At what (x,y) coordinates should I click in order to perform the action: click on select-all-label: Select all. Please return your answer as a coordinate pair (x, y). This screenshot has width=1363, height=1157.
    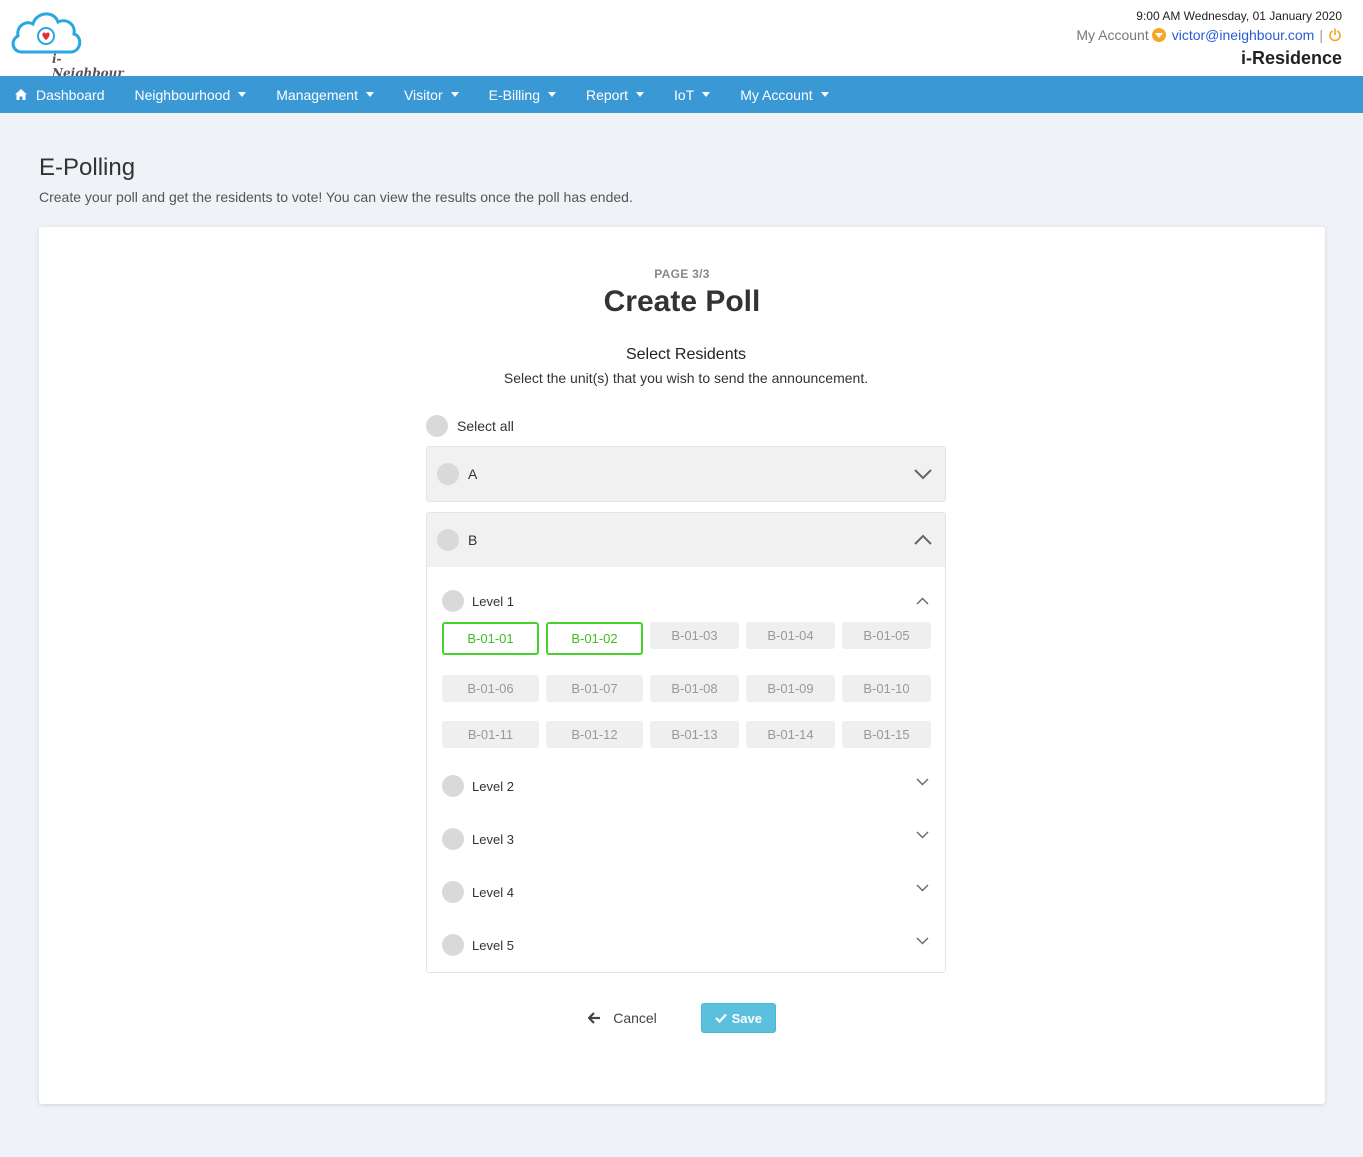
    Looking at the image, I should click on (485, 426).